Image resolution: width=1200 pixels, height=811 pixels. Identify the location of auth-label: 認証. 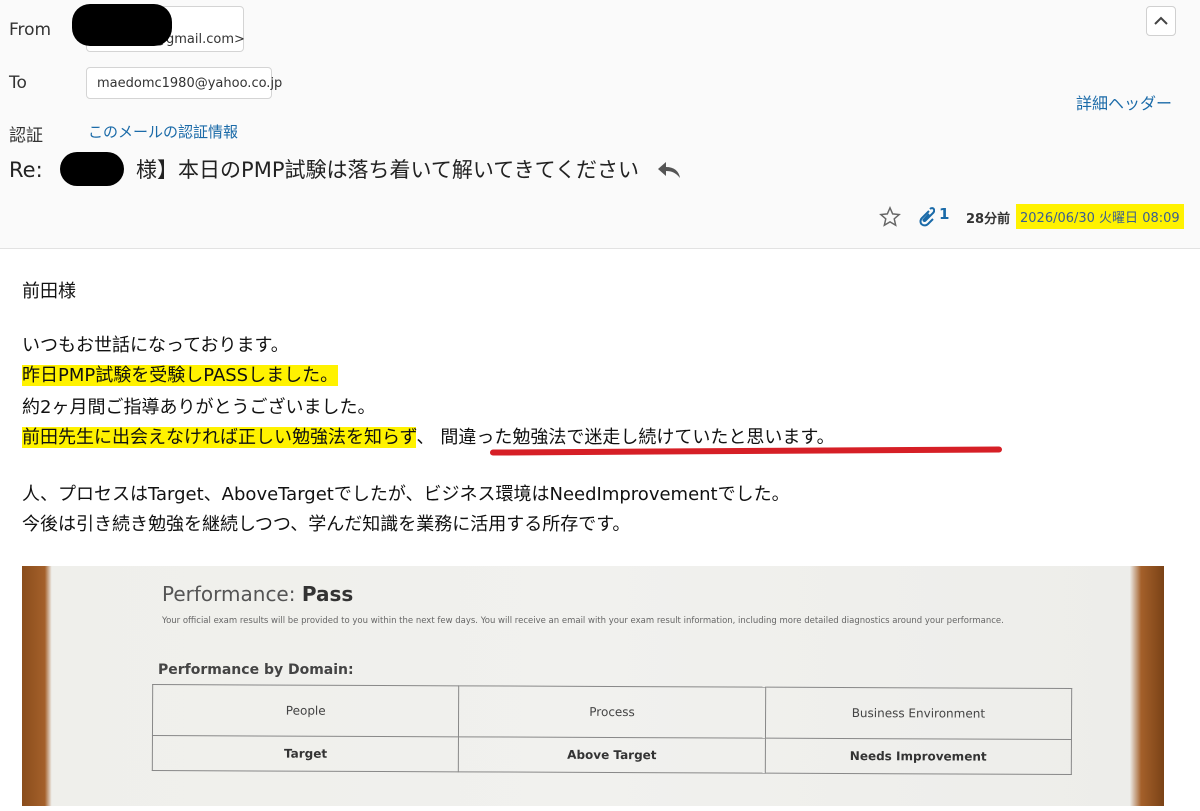
(26, 136).